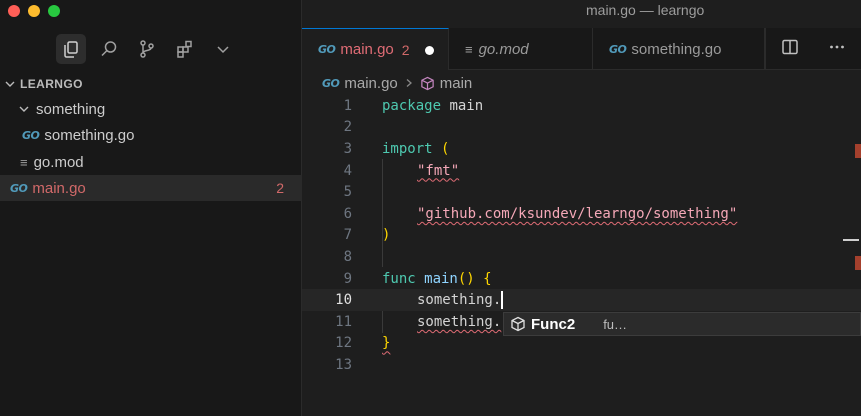 The height and width of the screenshot is (416, 861). I want to click on source-control-icon, so click(147, 49).